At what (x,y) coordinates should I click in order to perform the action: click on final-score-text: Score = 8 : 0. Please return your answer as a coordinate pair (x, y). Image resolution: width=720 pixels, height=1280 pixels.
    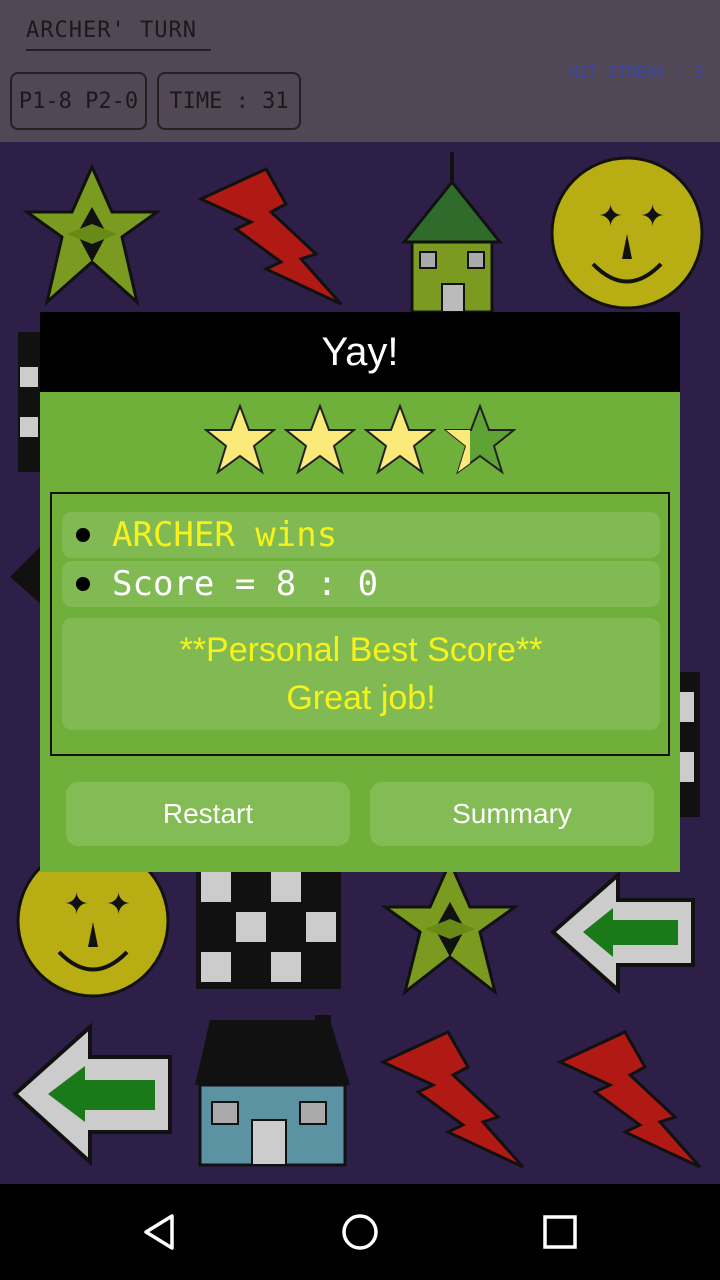
    Looking at the image, I should click on (245, 584).